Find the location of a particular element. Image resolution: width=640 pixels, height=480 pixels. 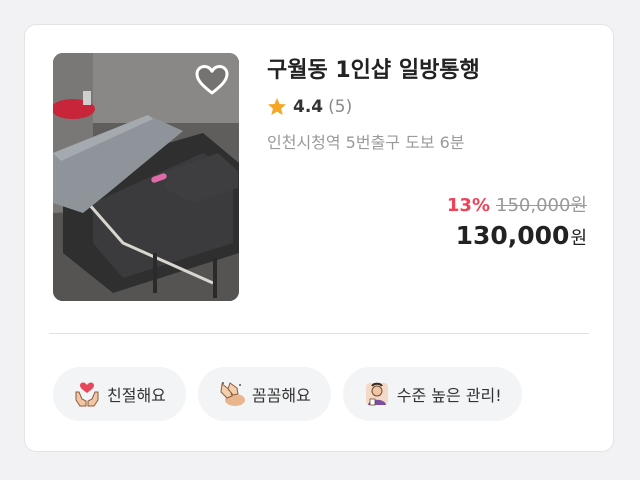

tag-high-quality: 수준 높은 관리! is located at coordinates (432, 394).